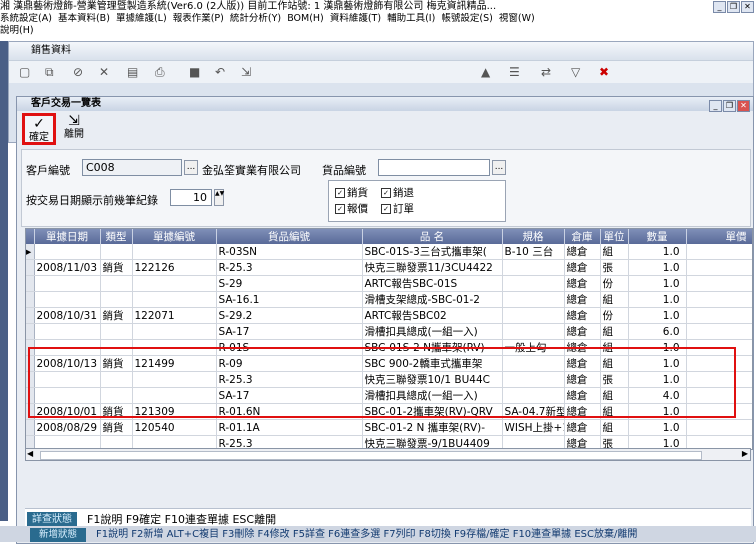  What do you see at coordinates (745, 453) in the screenshot?
I see `scroll-right-icon: ▶` at bounding box center [745, 453].